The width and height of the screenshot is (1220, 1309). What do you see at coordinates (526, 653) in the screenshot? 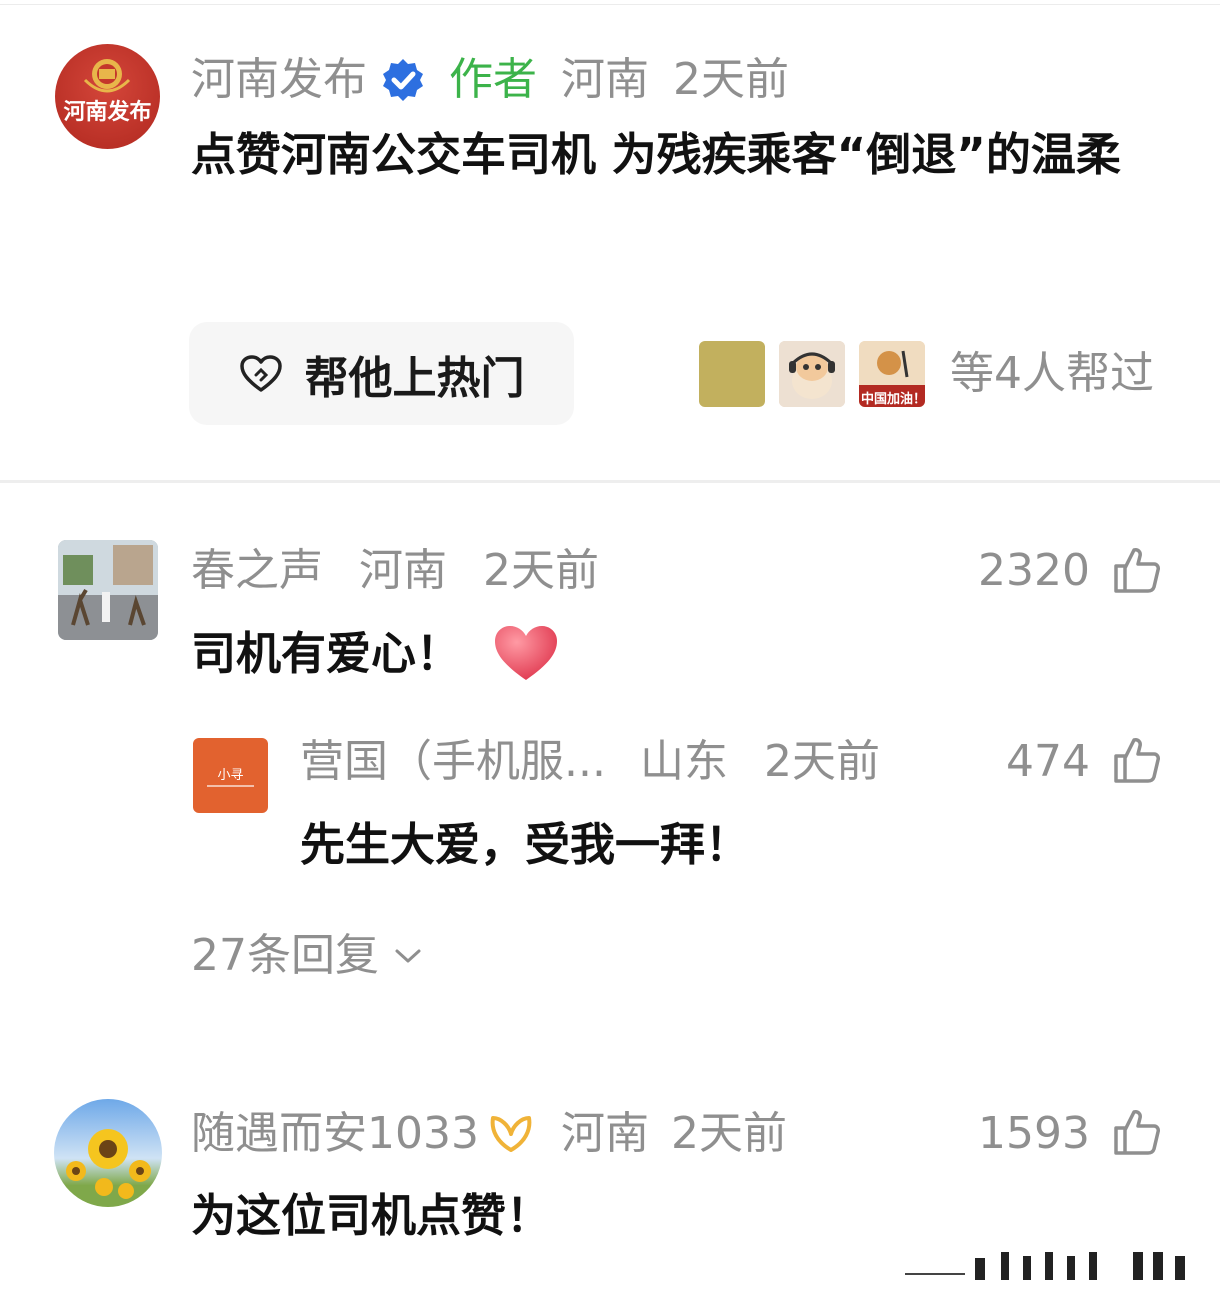
I see `heart-emoji-icon` at bounding box center [526, 653].